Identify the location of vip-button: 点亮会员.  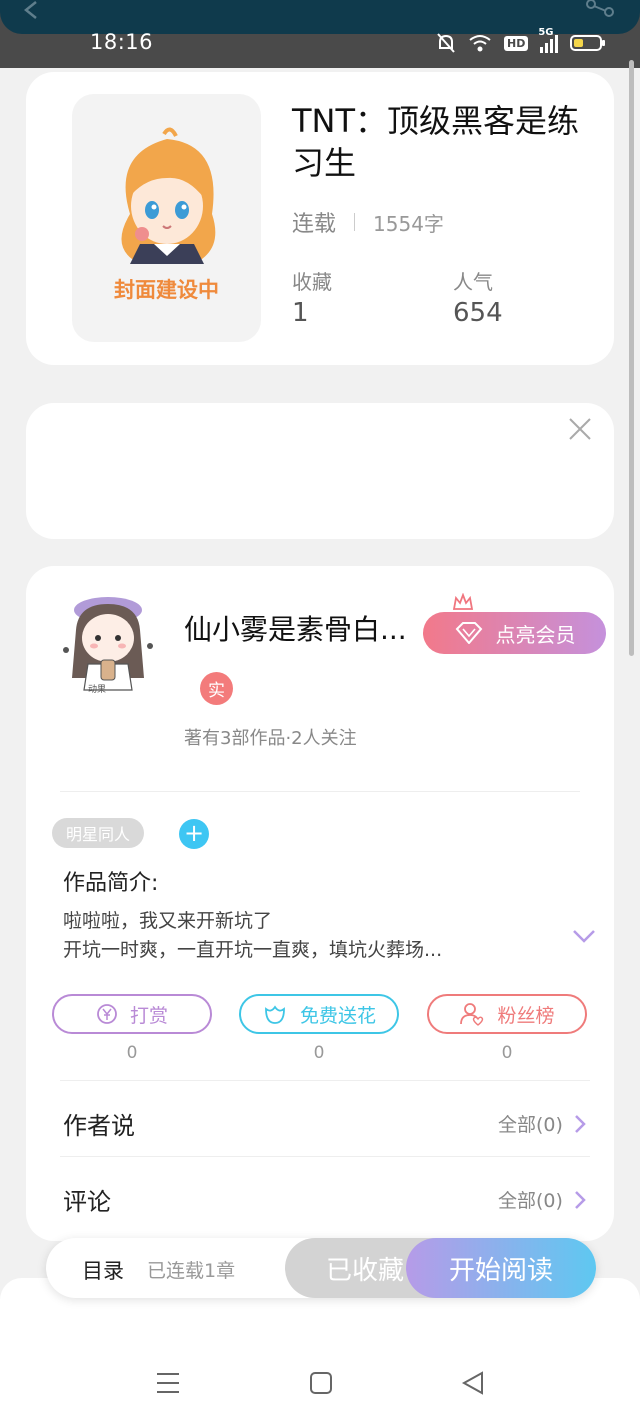
(514, 633).